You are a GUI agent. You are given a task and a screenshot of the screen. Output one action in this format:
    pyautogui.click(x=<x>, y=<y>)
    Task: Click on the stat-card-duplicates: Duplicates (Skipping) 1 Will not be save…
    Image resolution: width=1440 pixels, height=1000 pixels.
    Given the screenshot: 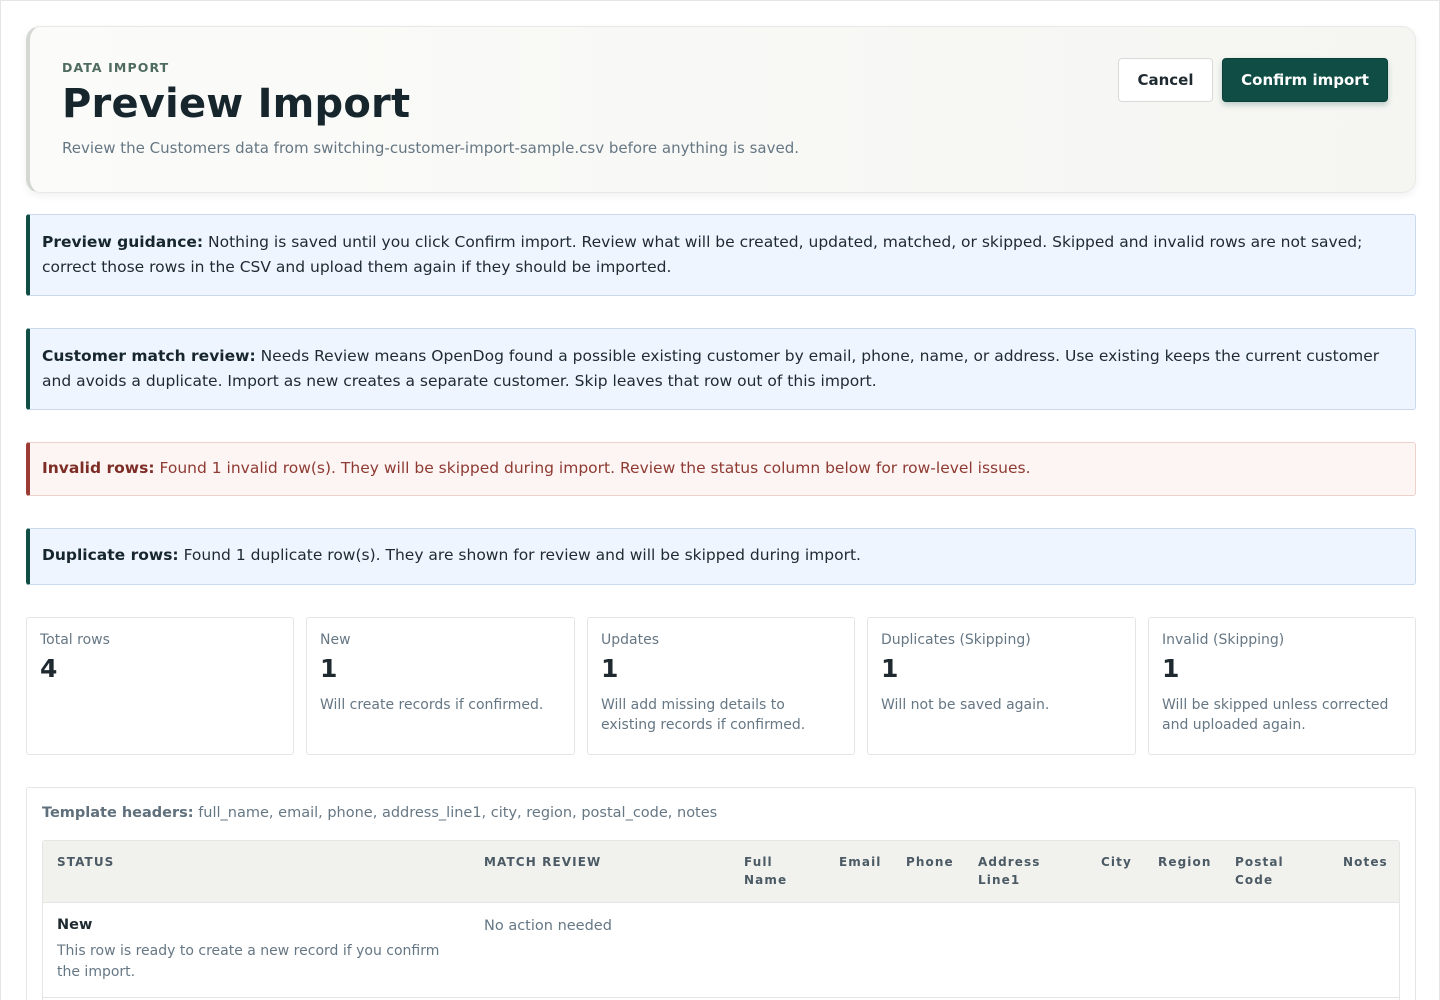 What is the action you would take?
    pyautogui.click(x=1001, y=686)
    